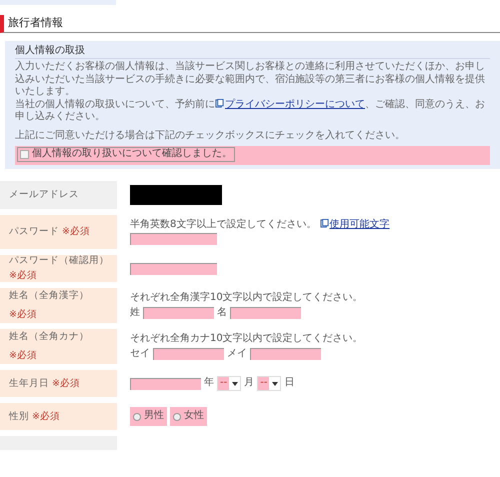 This screenshot has height=477, width=500. I want to click on year-field, so click(165, 384).